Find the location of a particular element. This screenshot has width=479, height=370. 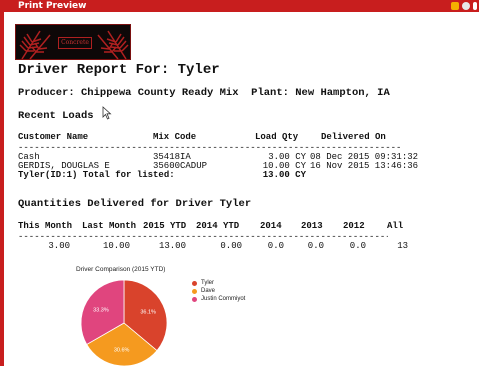

titlebar-icons is located at coordinates (465, 6).